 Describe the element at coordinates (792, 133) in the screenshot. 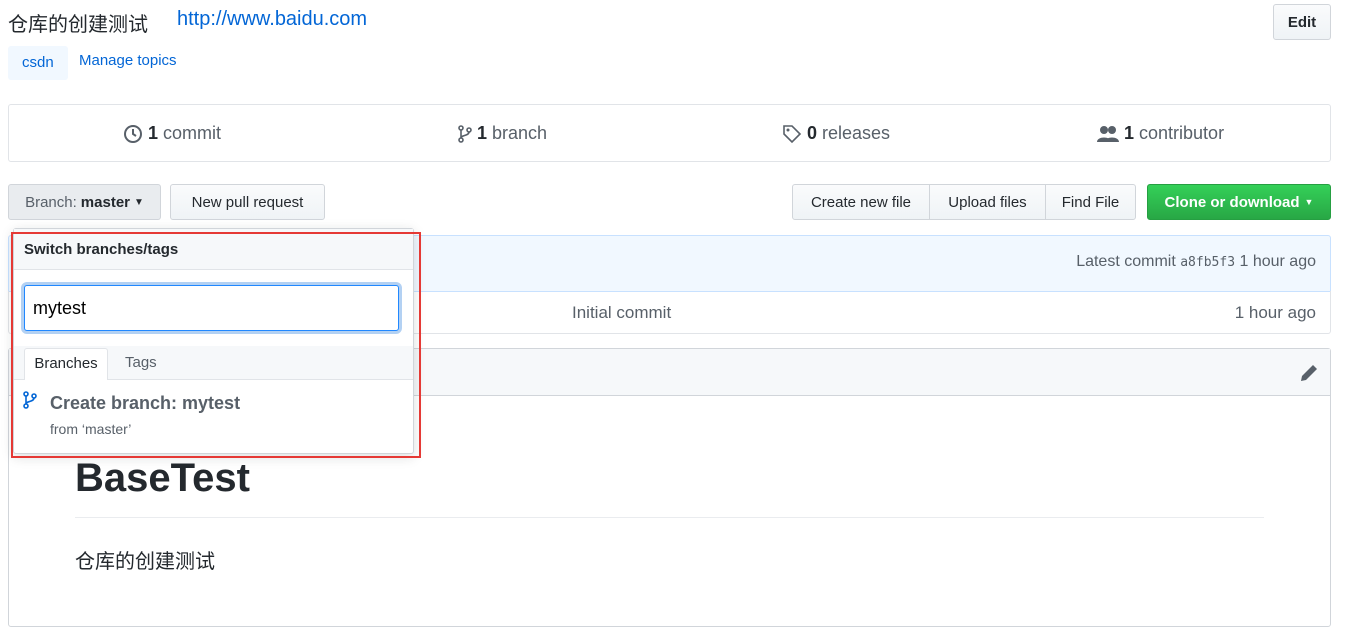

I see `tag-icon` at that location.